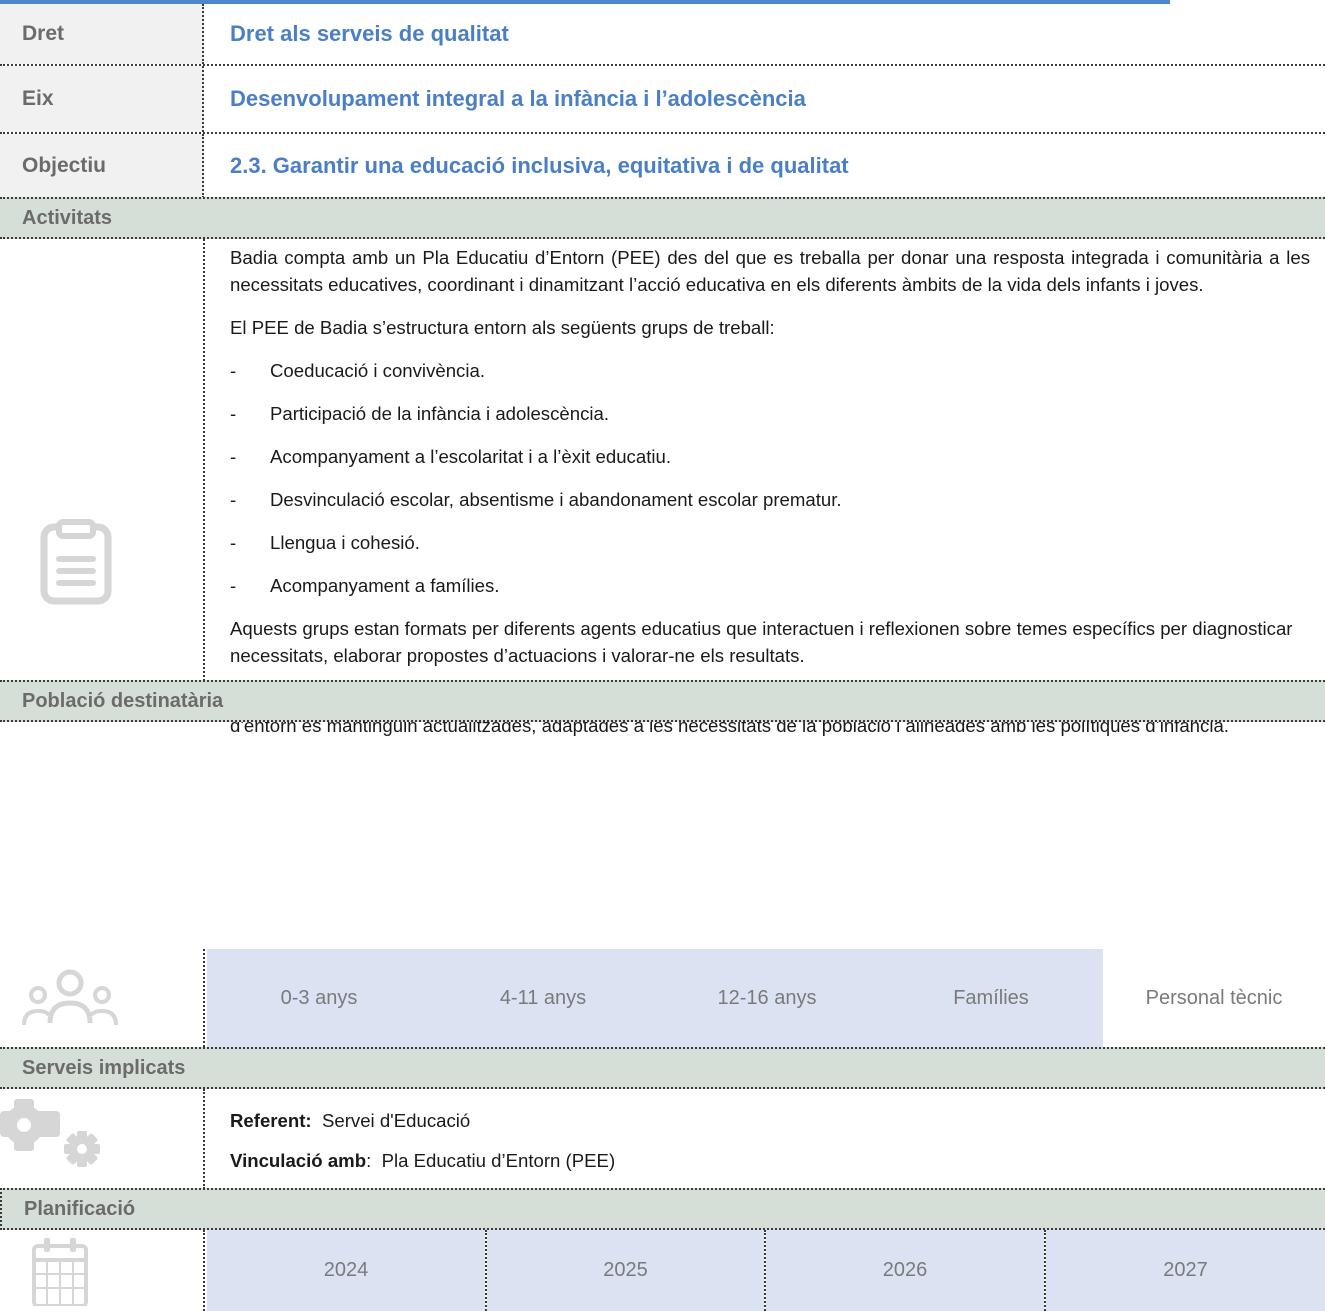 The height and width of the screenshot is (1311, 1325). I want to click on serveis-icon-cell, so click(102, 1139).